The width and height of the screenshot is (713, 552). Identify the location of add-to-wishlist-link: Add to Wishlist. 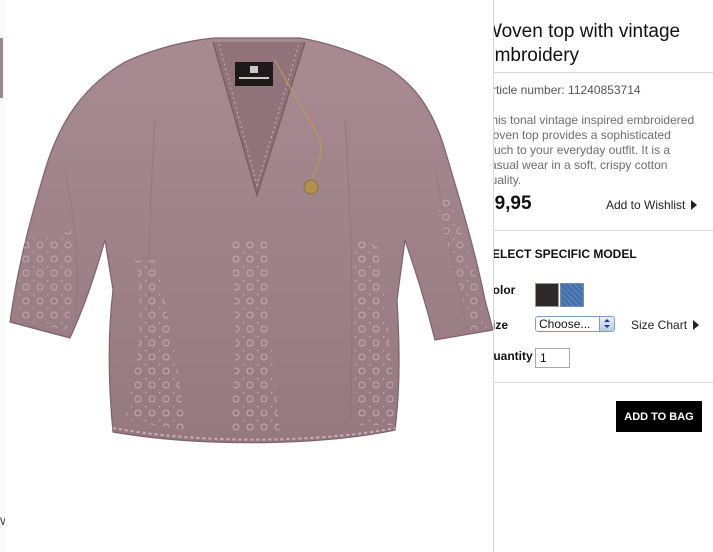
(652, 205).